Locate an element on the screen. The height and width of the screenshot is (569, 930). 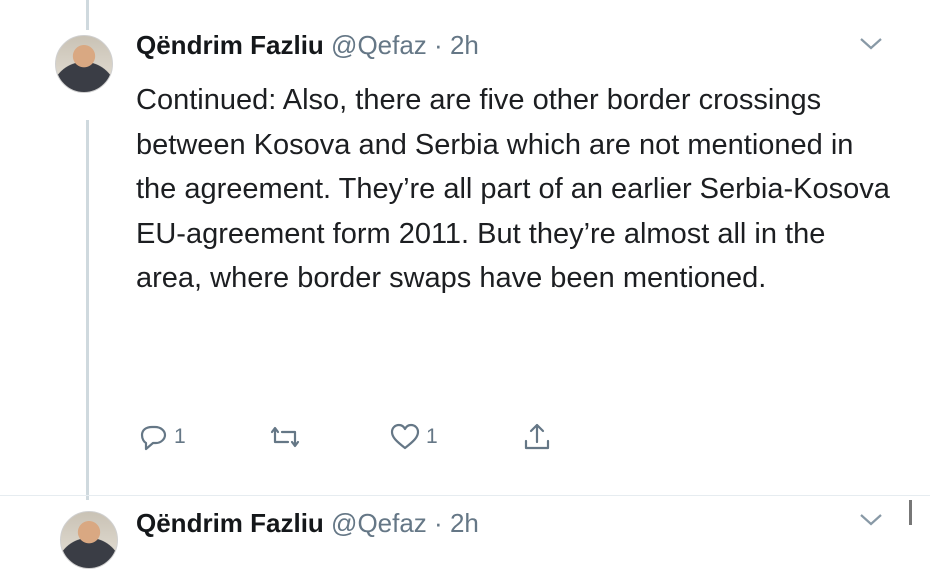
tweet: Qëndrim Fazliu @Qefaz · 2h is located at coordinates (465, 532).